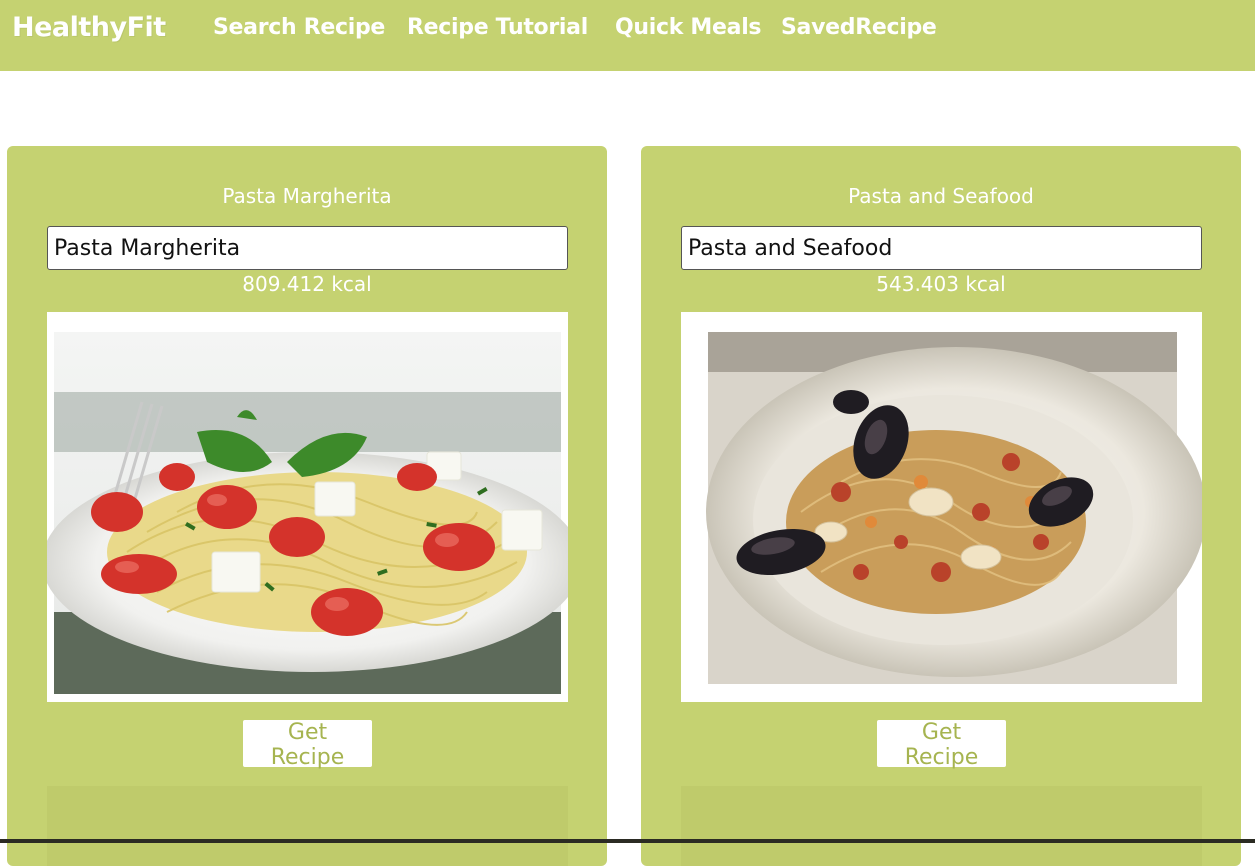 The width and height of the screenshot is (1255, 866). Describe the element at coordinates (859, 27) in the screenshot. I see `nav-saved-recipe: SavedRecipe` at that location.